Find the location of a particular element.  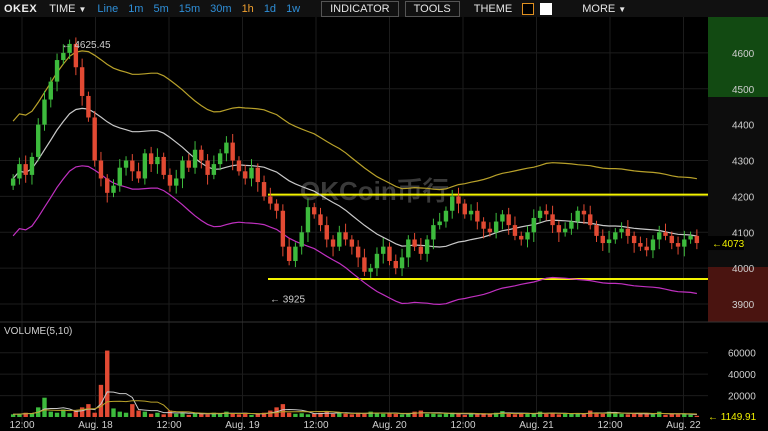

interval-30m: 30m is located at coordinates (220, 9).